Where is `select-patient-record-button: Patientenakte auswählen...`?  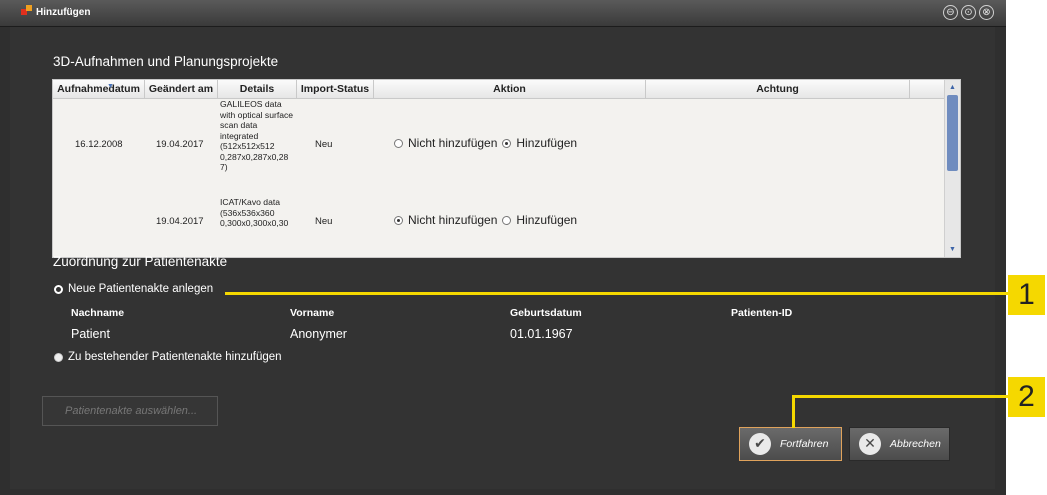
select-patient-record-button: Patientenakte auswählen... is located at coordinates (130, 411).